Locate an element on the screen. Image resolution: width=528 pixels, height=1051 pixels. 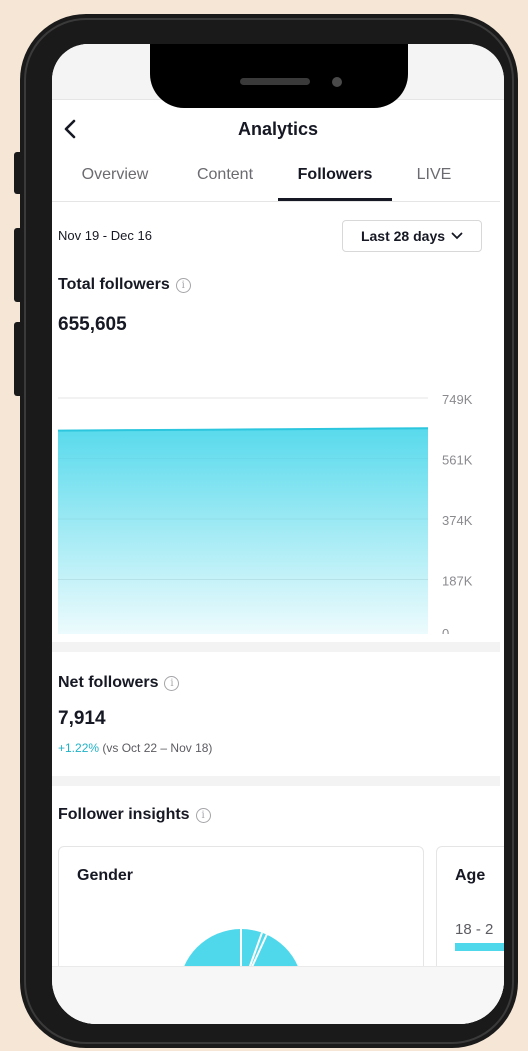
chevron-left-icon is located at coordinates (70, 129).